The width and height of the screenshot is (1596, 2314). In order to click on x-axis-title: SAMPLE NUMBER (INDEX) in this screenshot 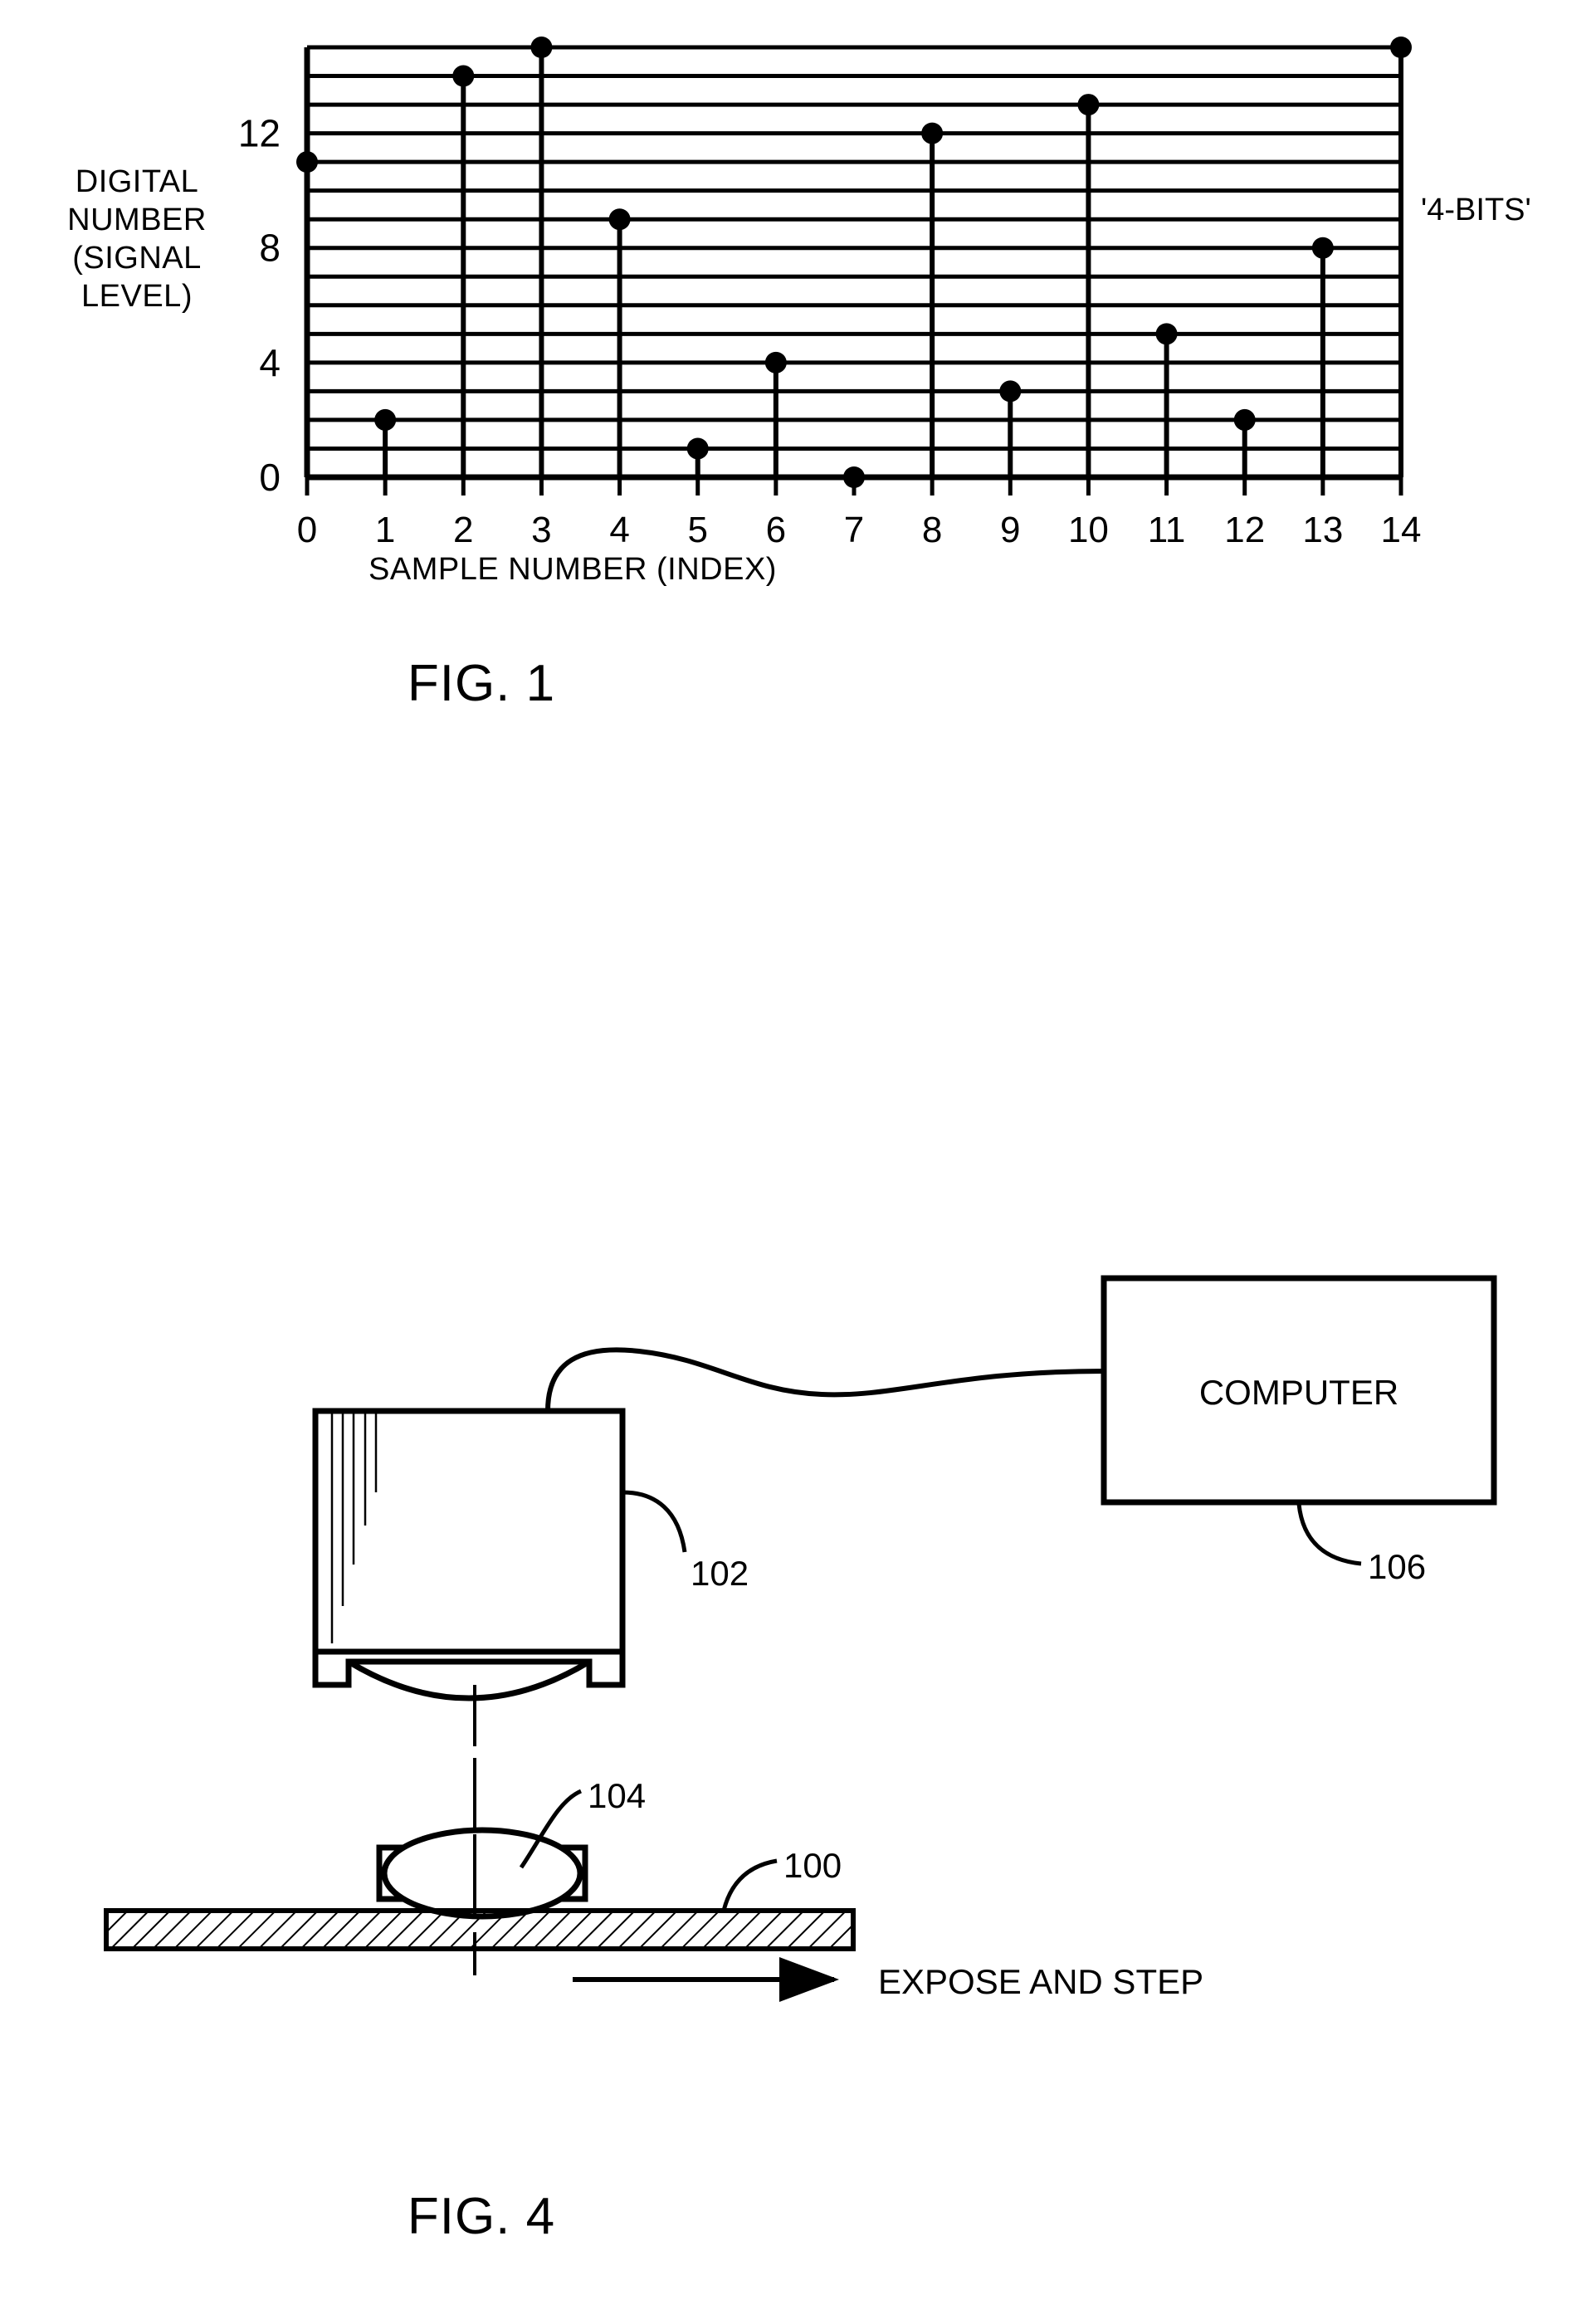, I will do `click(572, 569)`.